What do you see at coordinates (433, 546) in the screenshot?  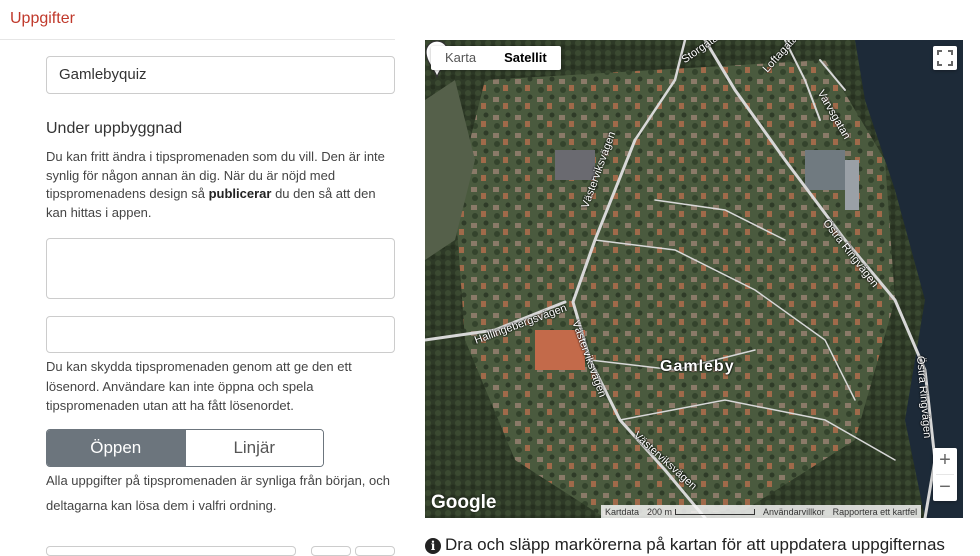 I see `info-icon: i` at bounding box center [433, 546].